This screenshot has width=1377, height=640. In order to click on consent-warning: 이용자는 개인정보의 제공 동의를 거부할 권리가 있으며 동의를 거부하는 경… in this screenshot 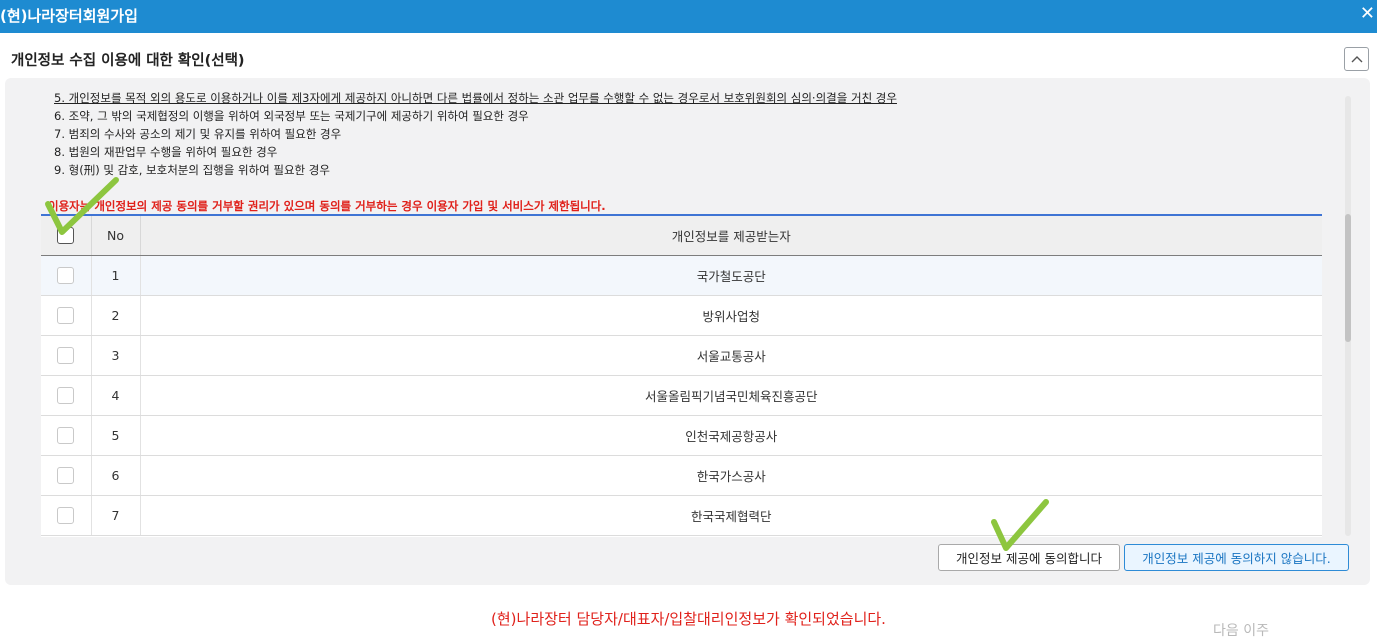, I will do `click(327, 206)`.